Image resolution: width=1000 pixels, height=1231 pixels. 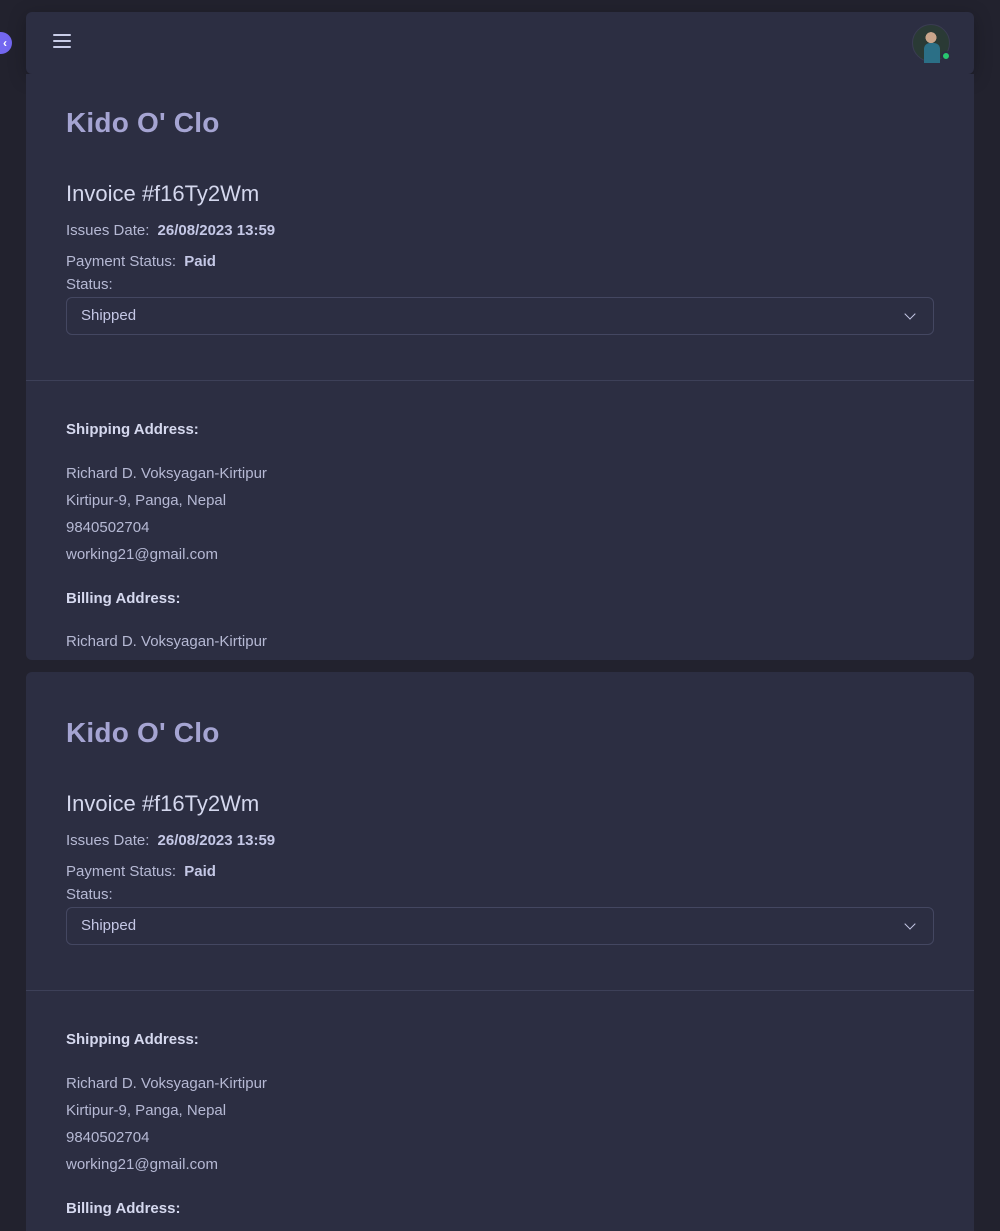 I want to click on user-avatar, so click(x=931, y=43).